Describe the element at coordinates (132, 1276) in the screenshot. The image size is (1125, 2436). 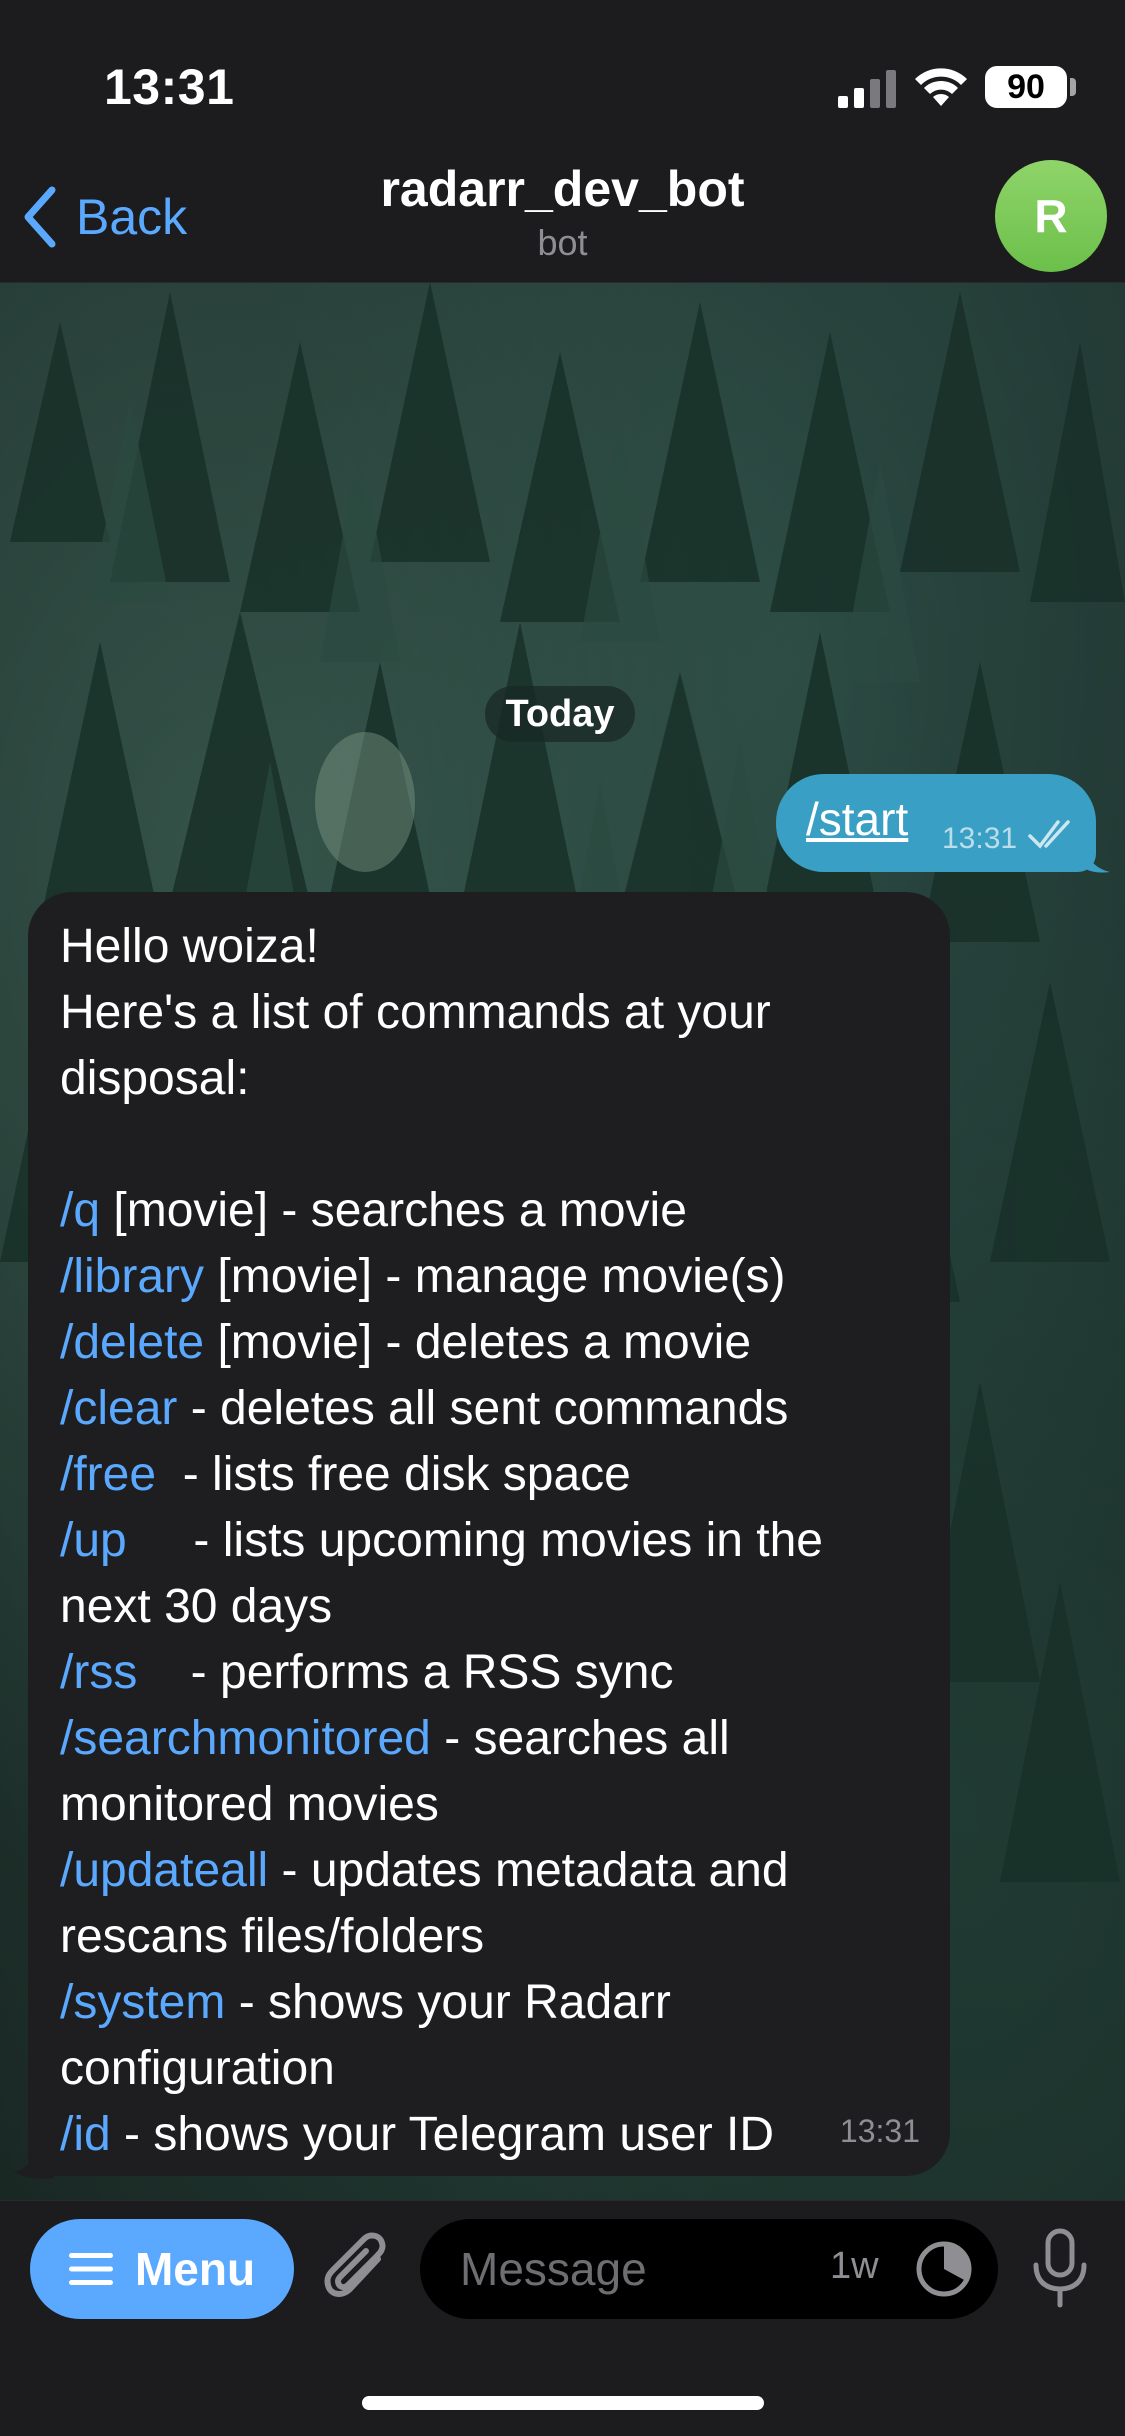
I see `command-link: /library` at that location.